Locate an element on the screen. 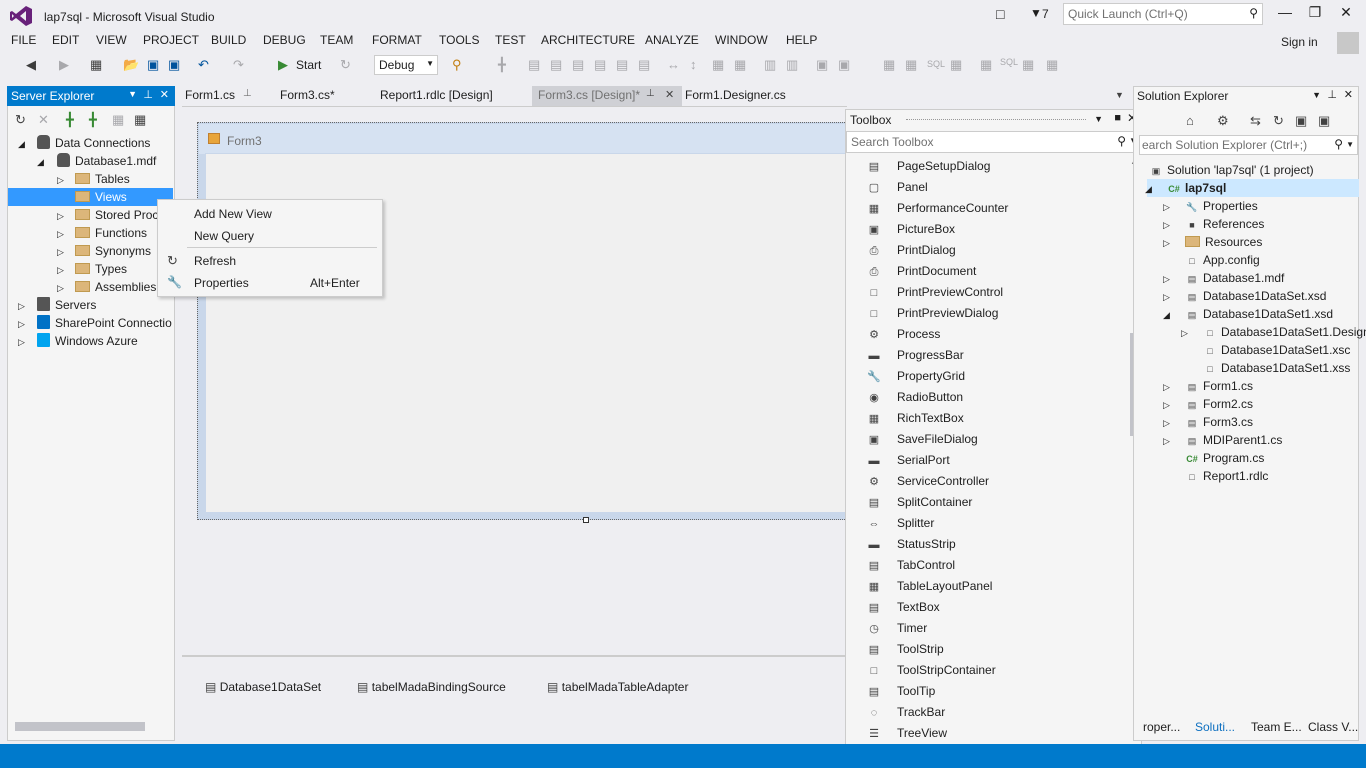 Image resolution: width=1366 pixels, height=768 pixels. connect-database-icon: ╋ is located at coordinates (70, 120).